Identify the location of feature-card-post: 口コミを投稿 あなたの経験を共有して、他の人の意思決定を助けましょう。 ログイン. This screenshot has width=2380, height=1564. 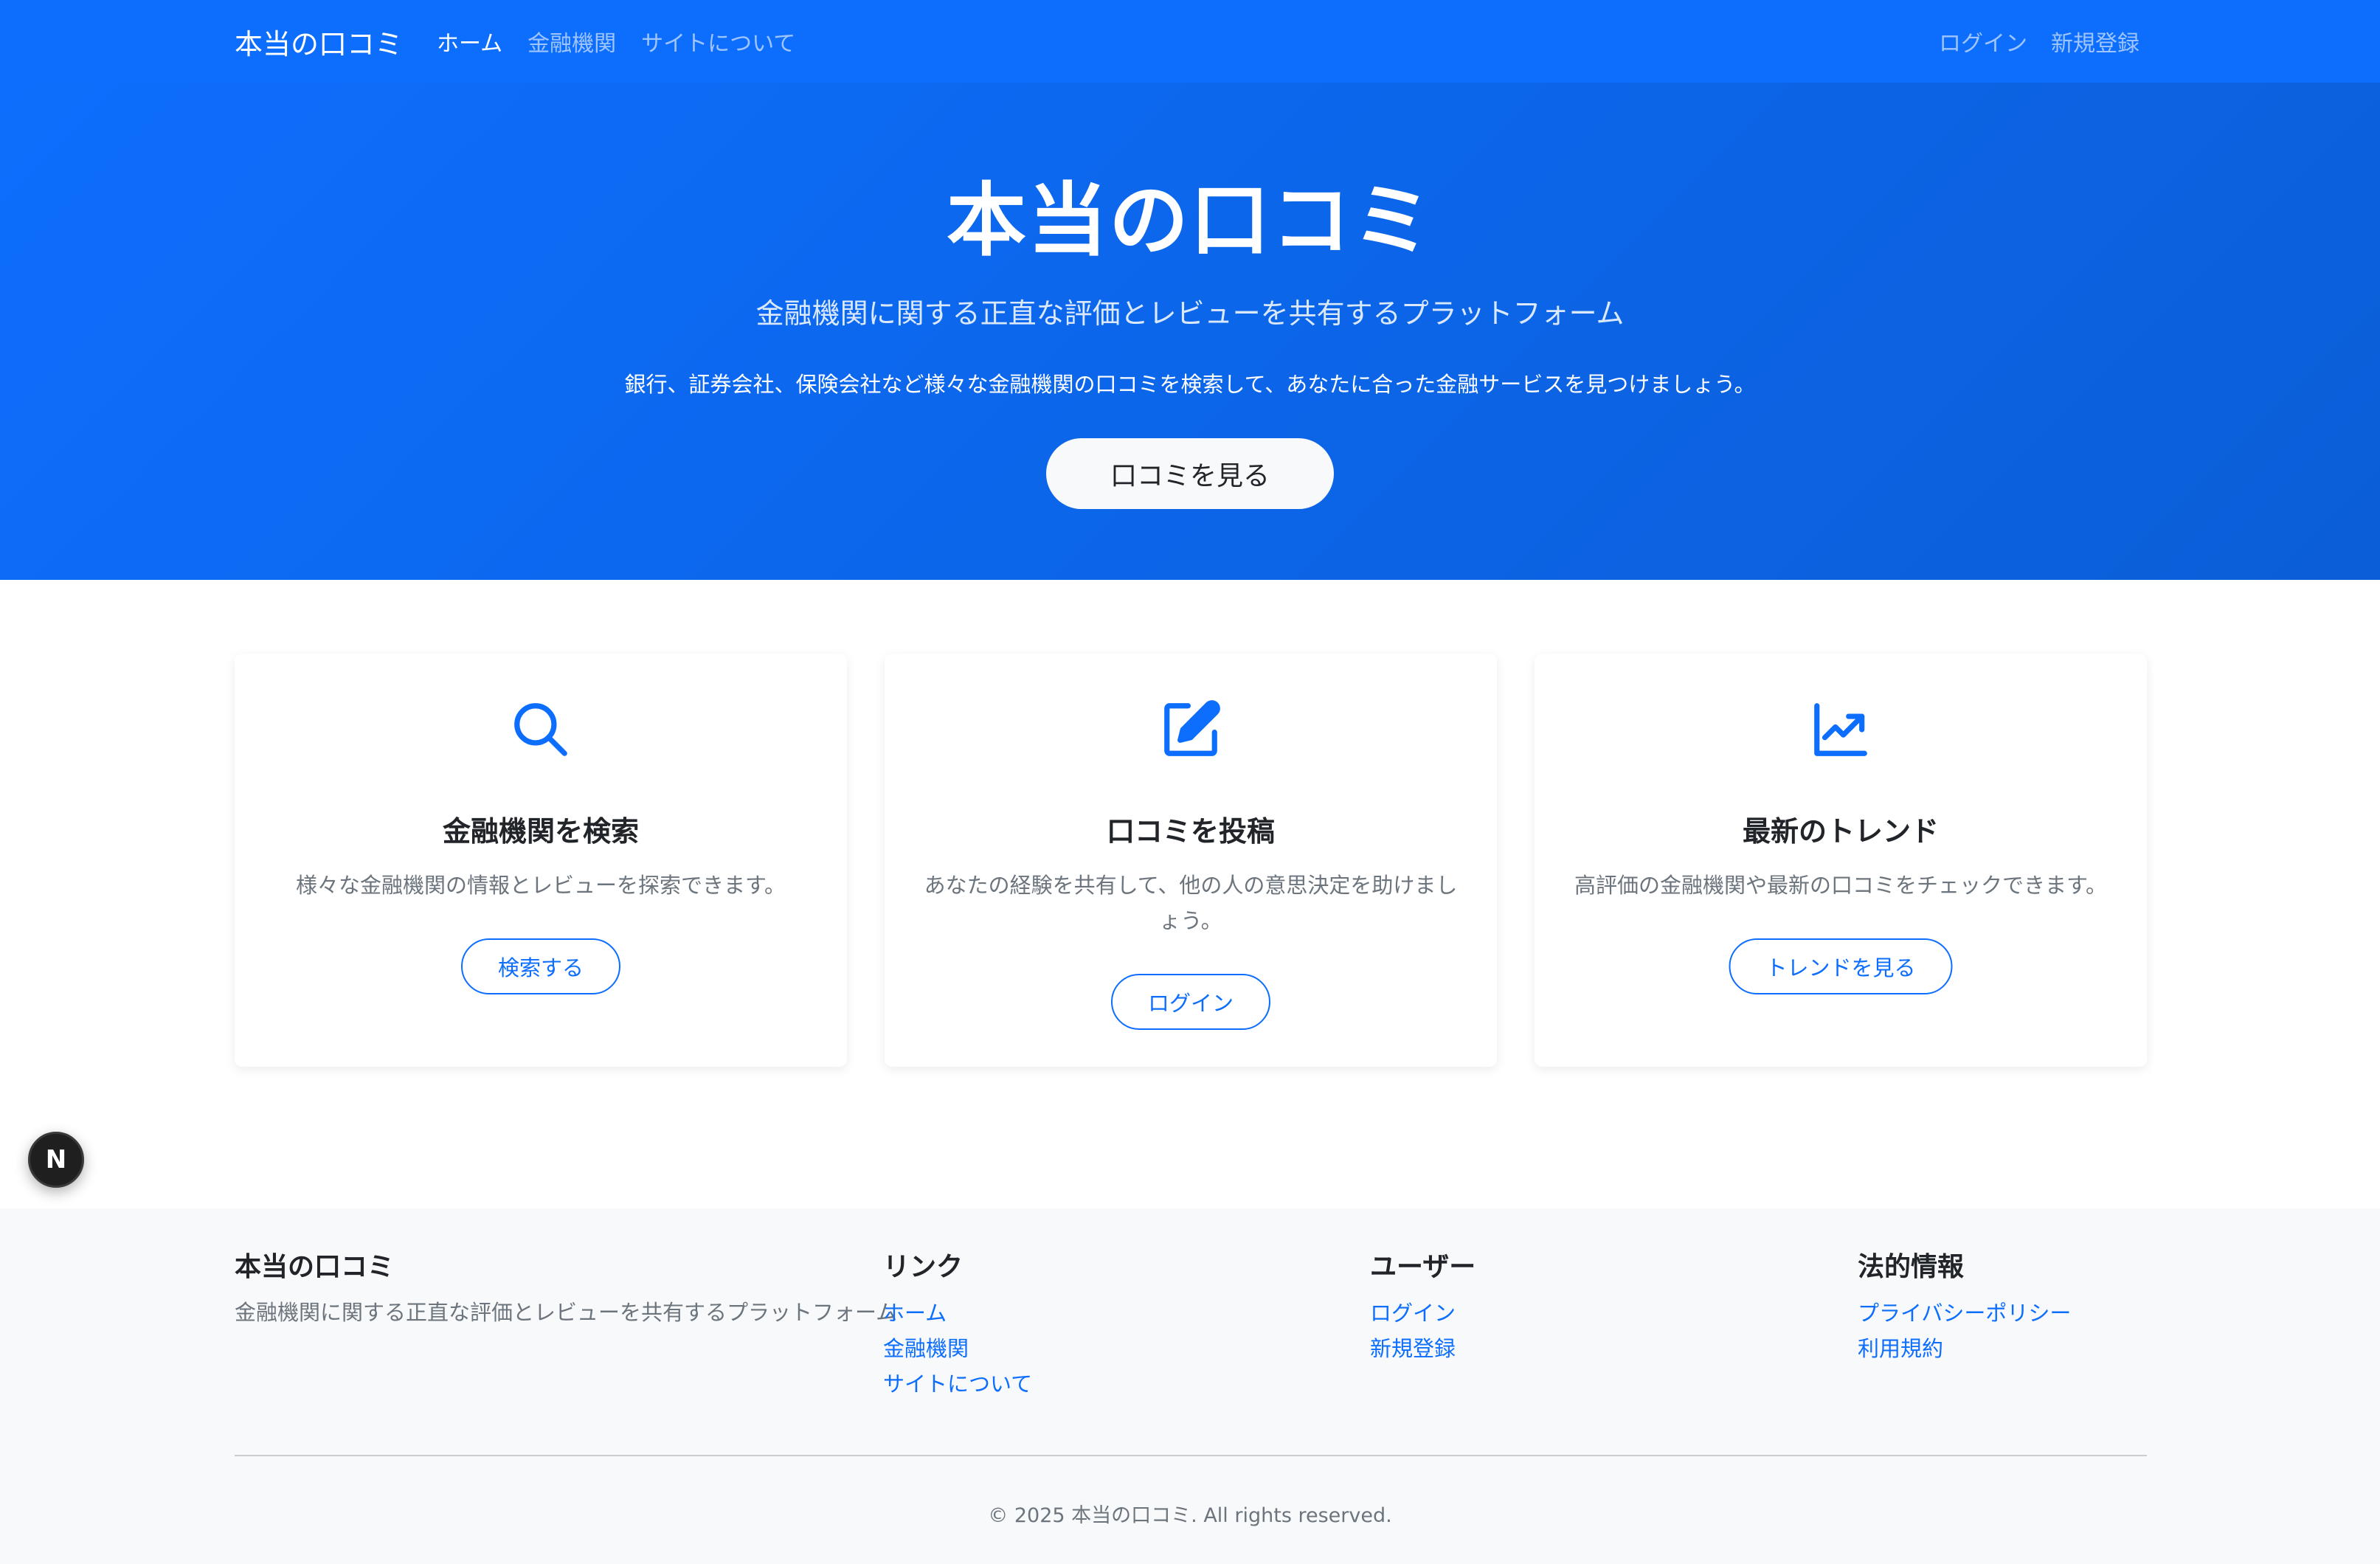
(1191, 860).